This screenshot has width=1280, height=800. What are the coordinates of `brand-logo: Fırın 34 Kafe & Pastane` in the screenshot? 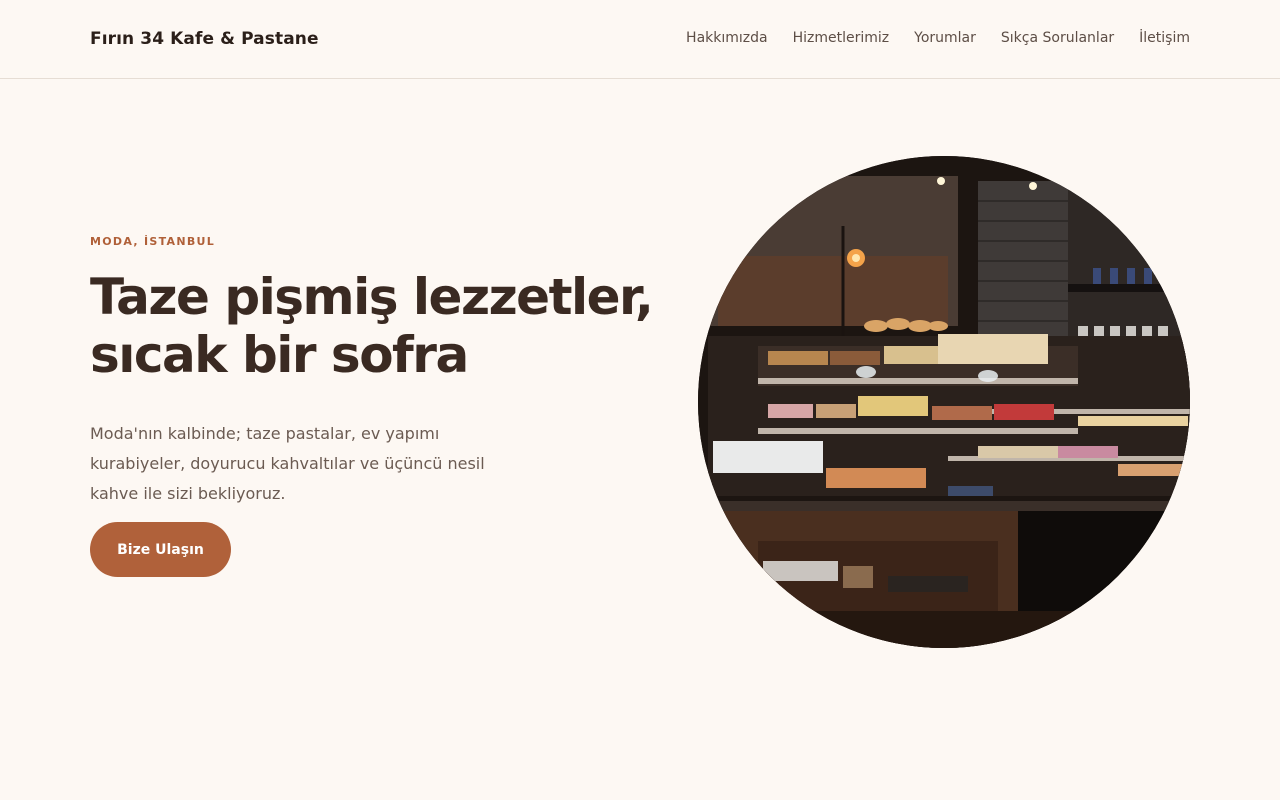 It's located at (204, 39).